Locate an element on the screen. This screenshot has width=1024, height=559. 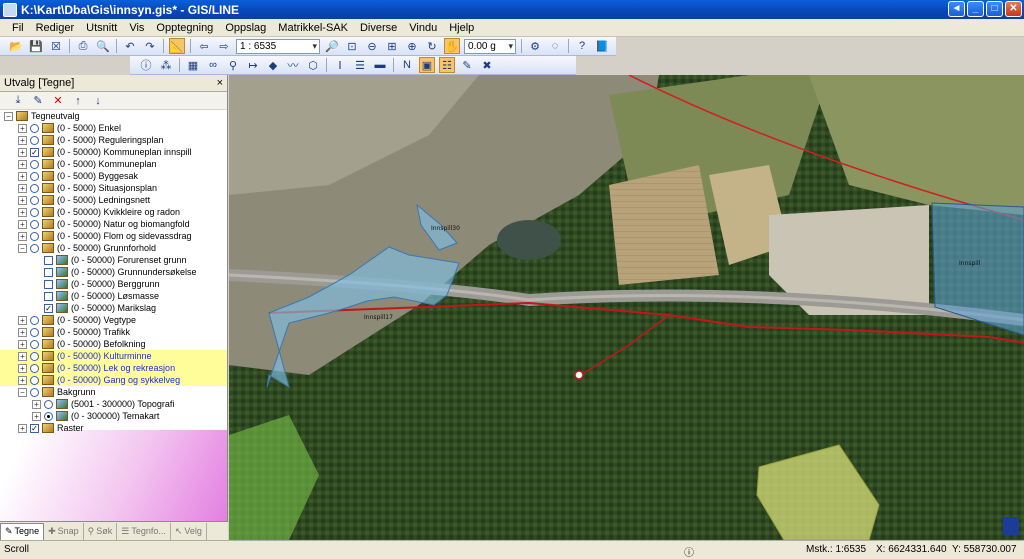
menu-hjelp: Hjelp is located at coordinates (461, 28).